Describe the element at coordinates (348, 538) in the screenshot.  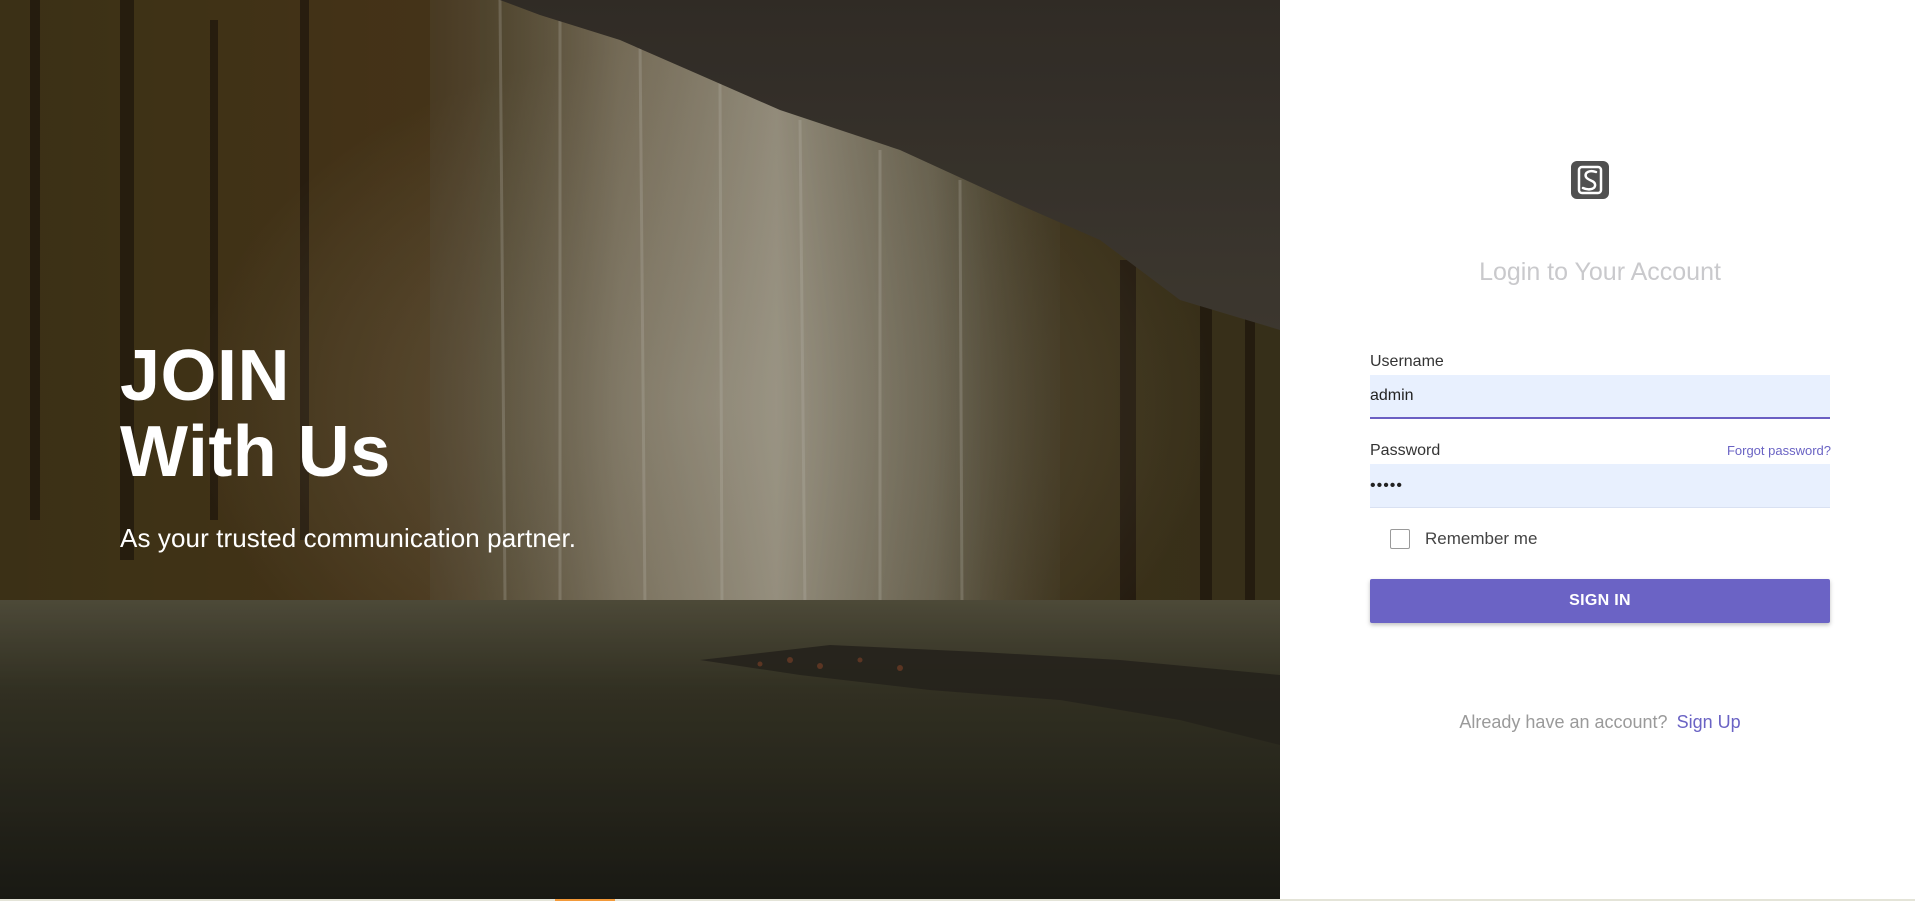
I see `hero-subtitle: As your trusted communication partner.` at that location.